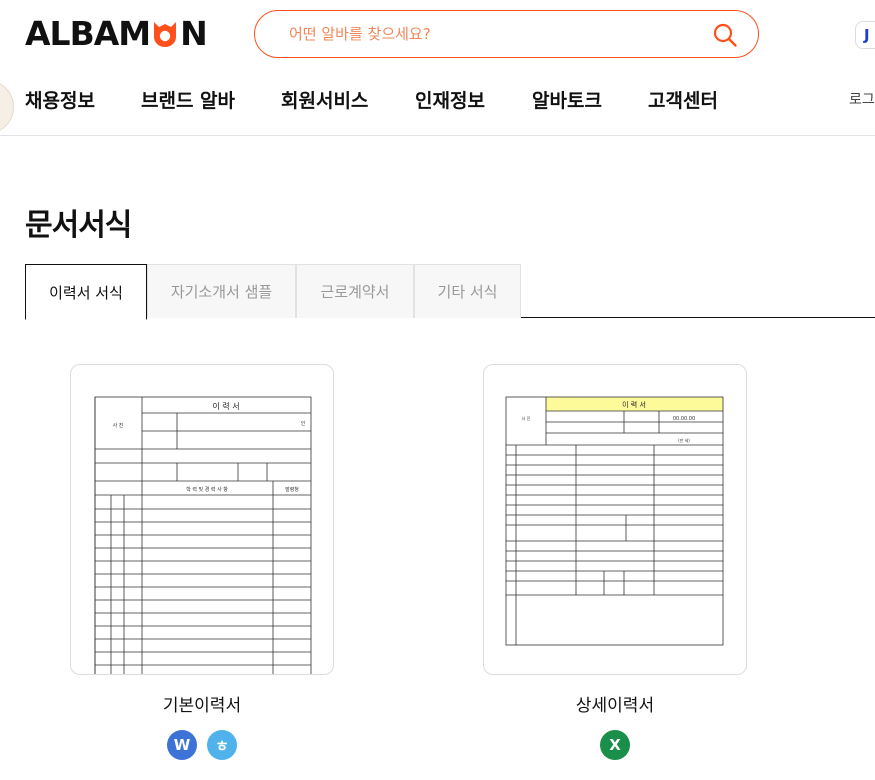 This screenshot has height=780, width=875. Describe the element at coordinates (118, 425) in the screenshot. I see `basic-resume-preview-photo: 사 진` at that location.